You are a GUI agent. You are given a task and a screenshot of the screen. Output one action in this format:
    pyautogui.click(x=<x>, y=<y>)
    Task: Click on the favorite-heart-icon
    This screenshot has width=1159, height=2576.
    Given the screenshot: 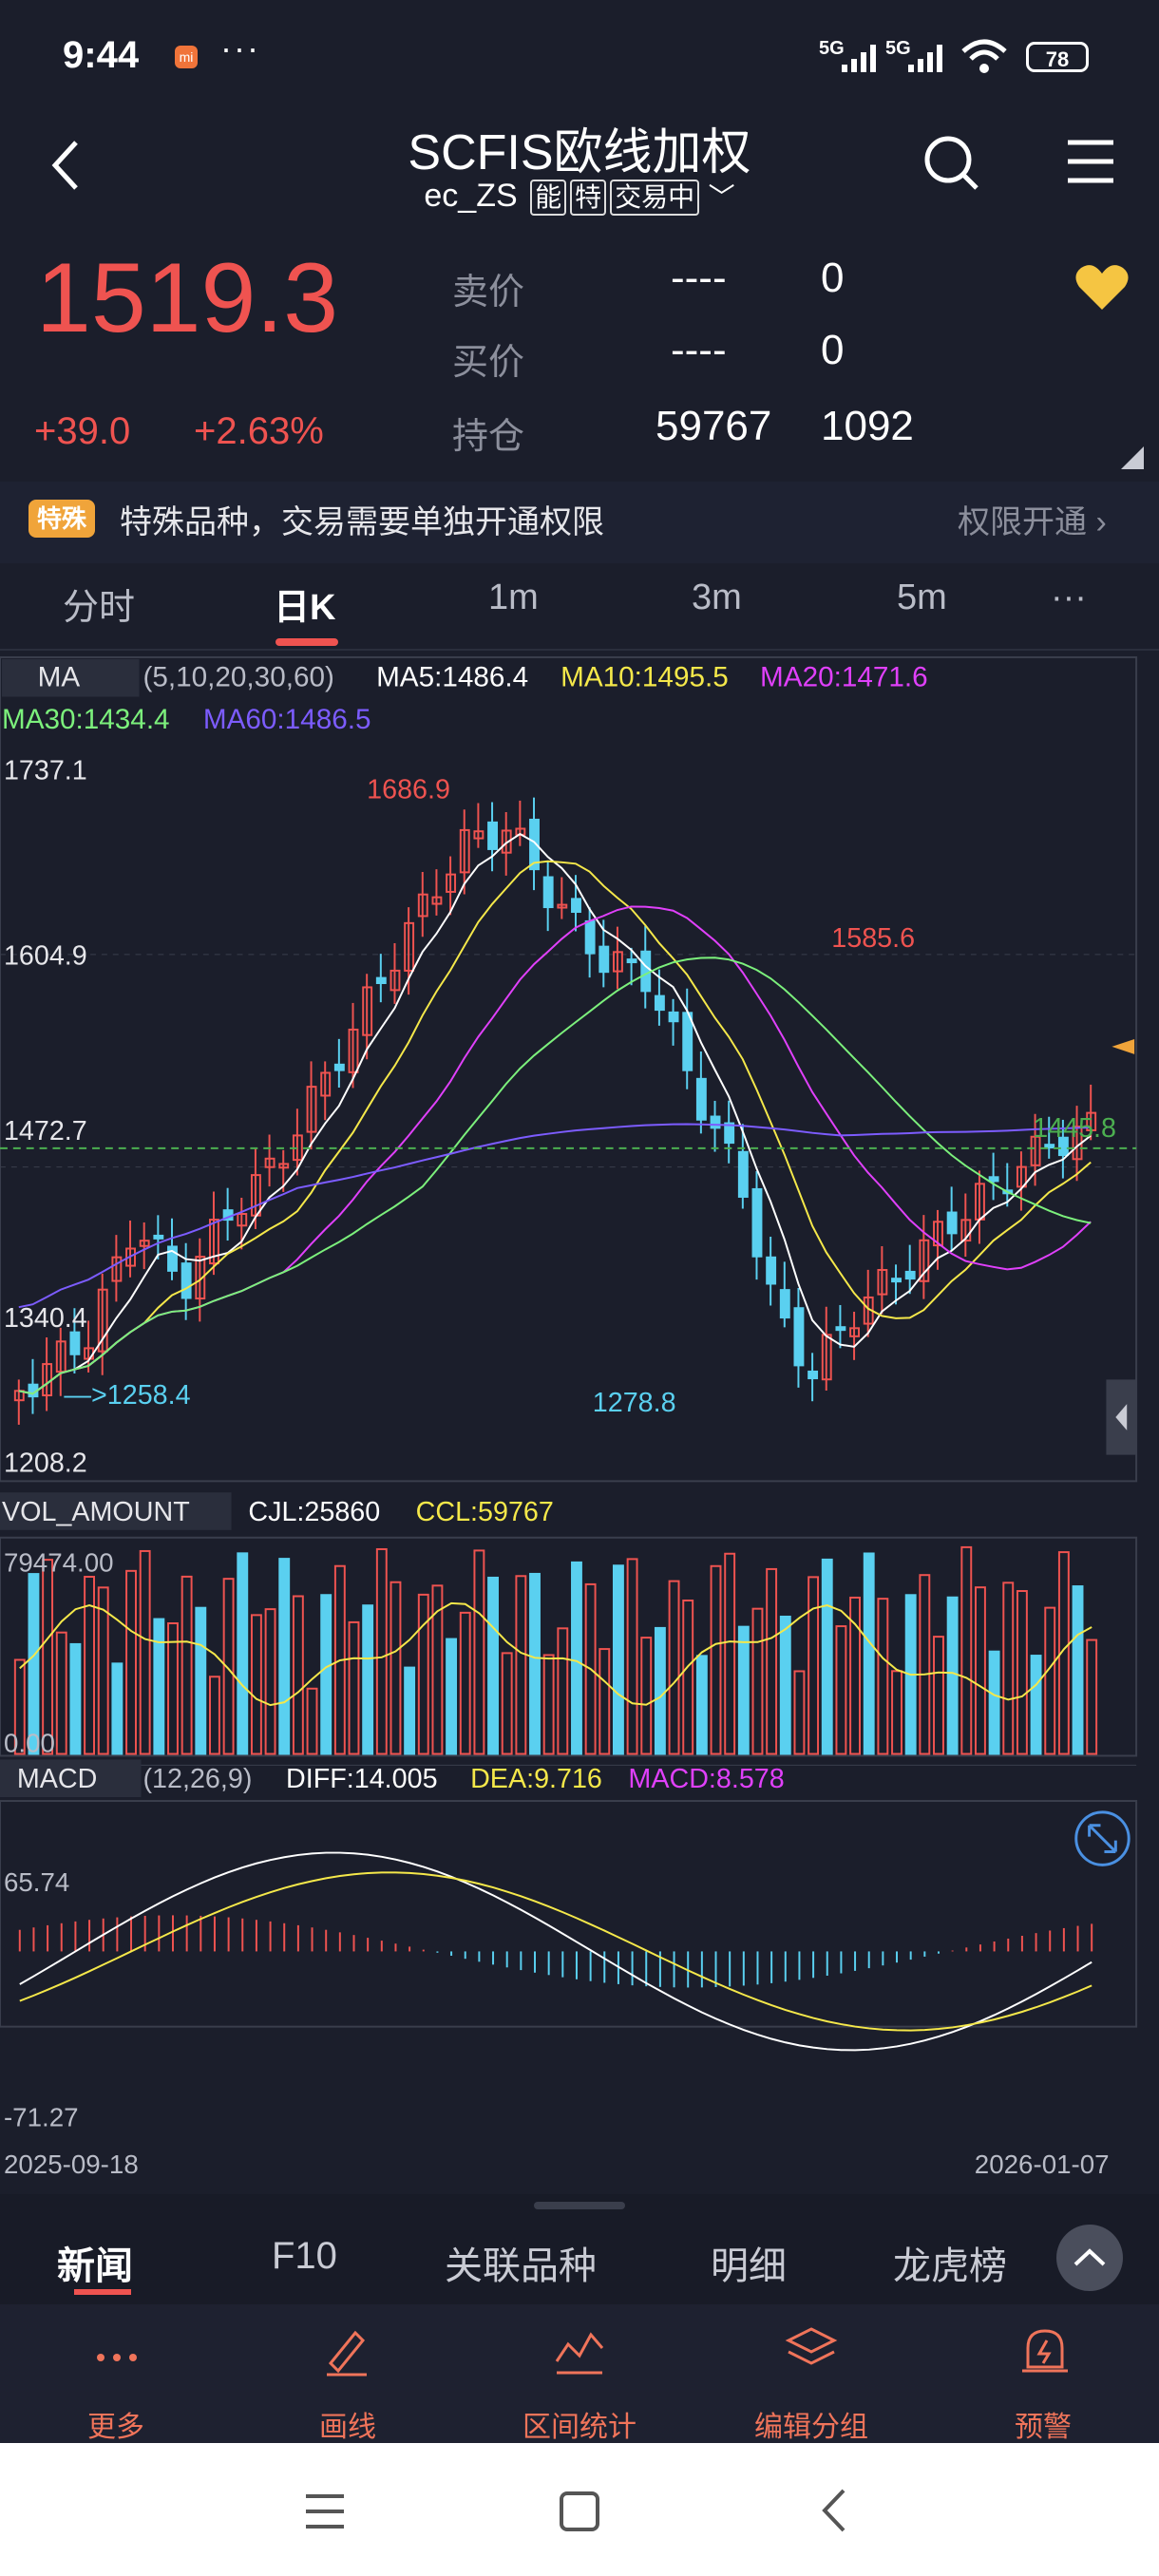 What is the action you would take?
    pyautogui.click(x=1102, y=287)
    